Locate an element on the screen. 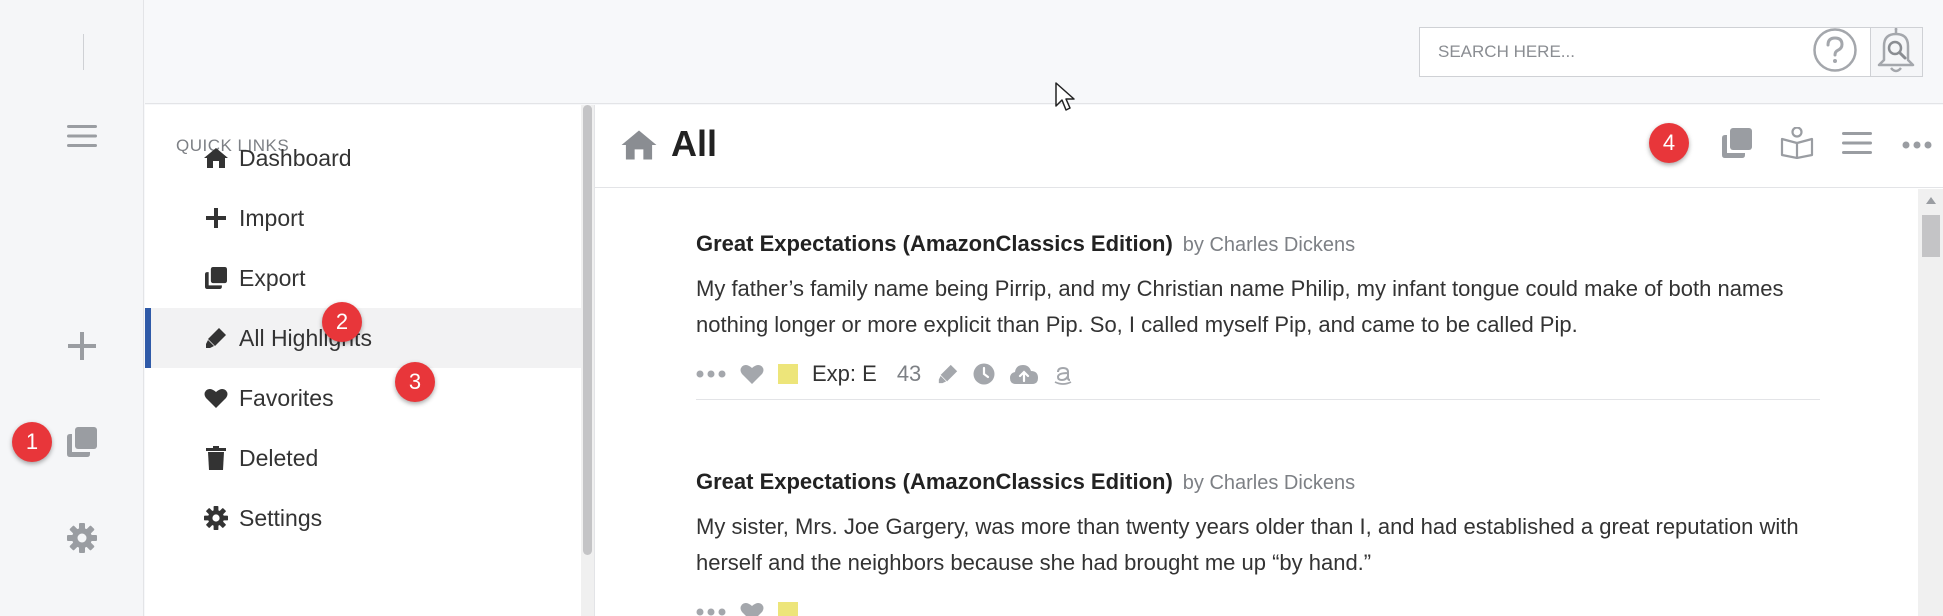  quick-link-export: Export is located at coordinates (363, 278).